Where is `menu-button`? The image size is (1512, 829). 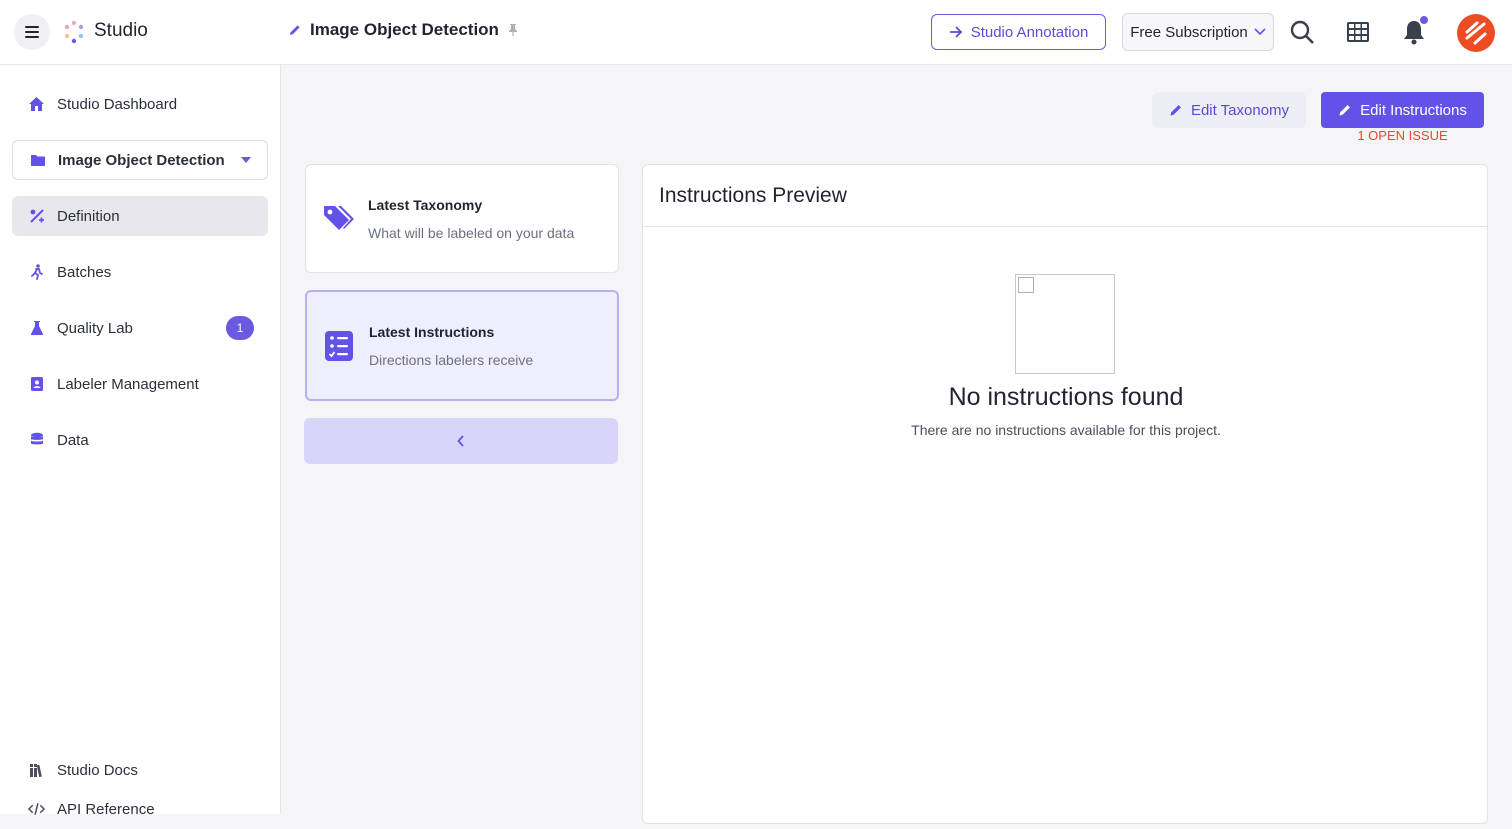
menu-button is located at coordinates (32, 32).